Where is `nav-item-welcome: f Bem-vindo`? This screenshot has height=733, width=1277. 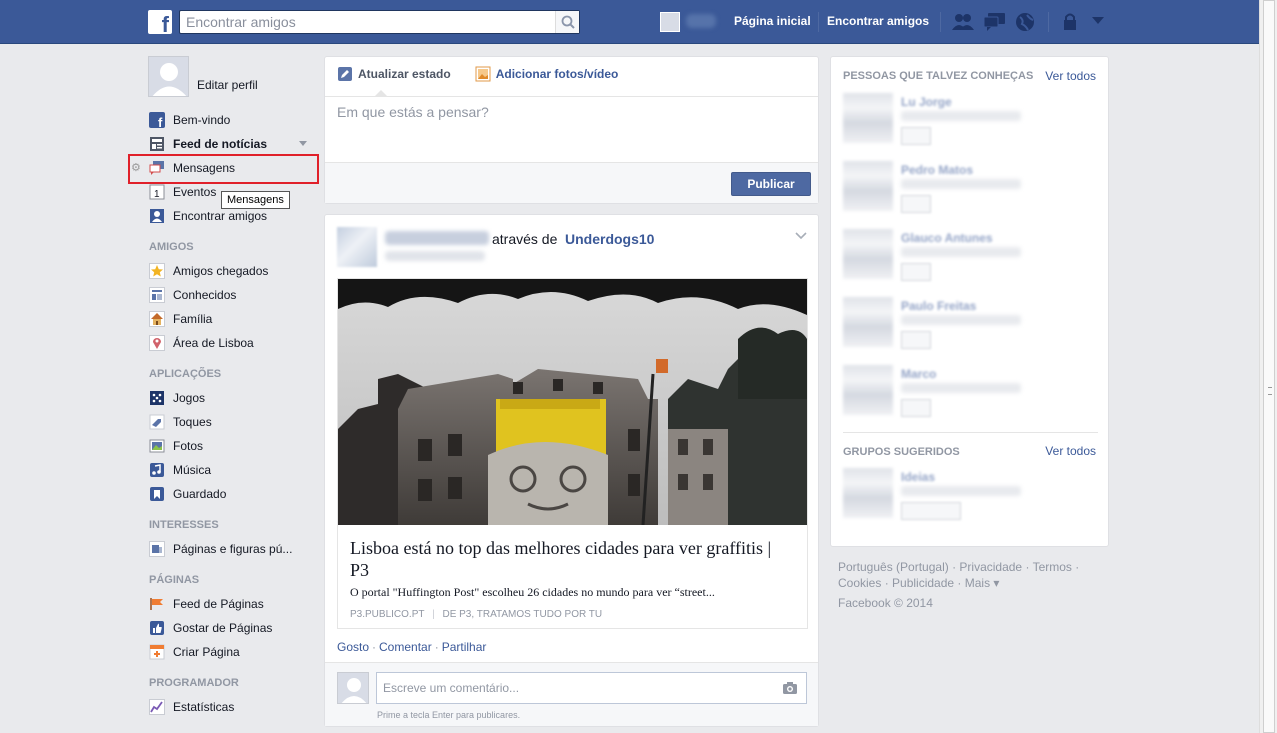 nav-item-welcome: f Bem-vindo is located at coordinates (229, 120).